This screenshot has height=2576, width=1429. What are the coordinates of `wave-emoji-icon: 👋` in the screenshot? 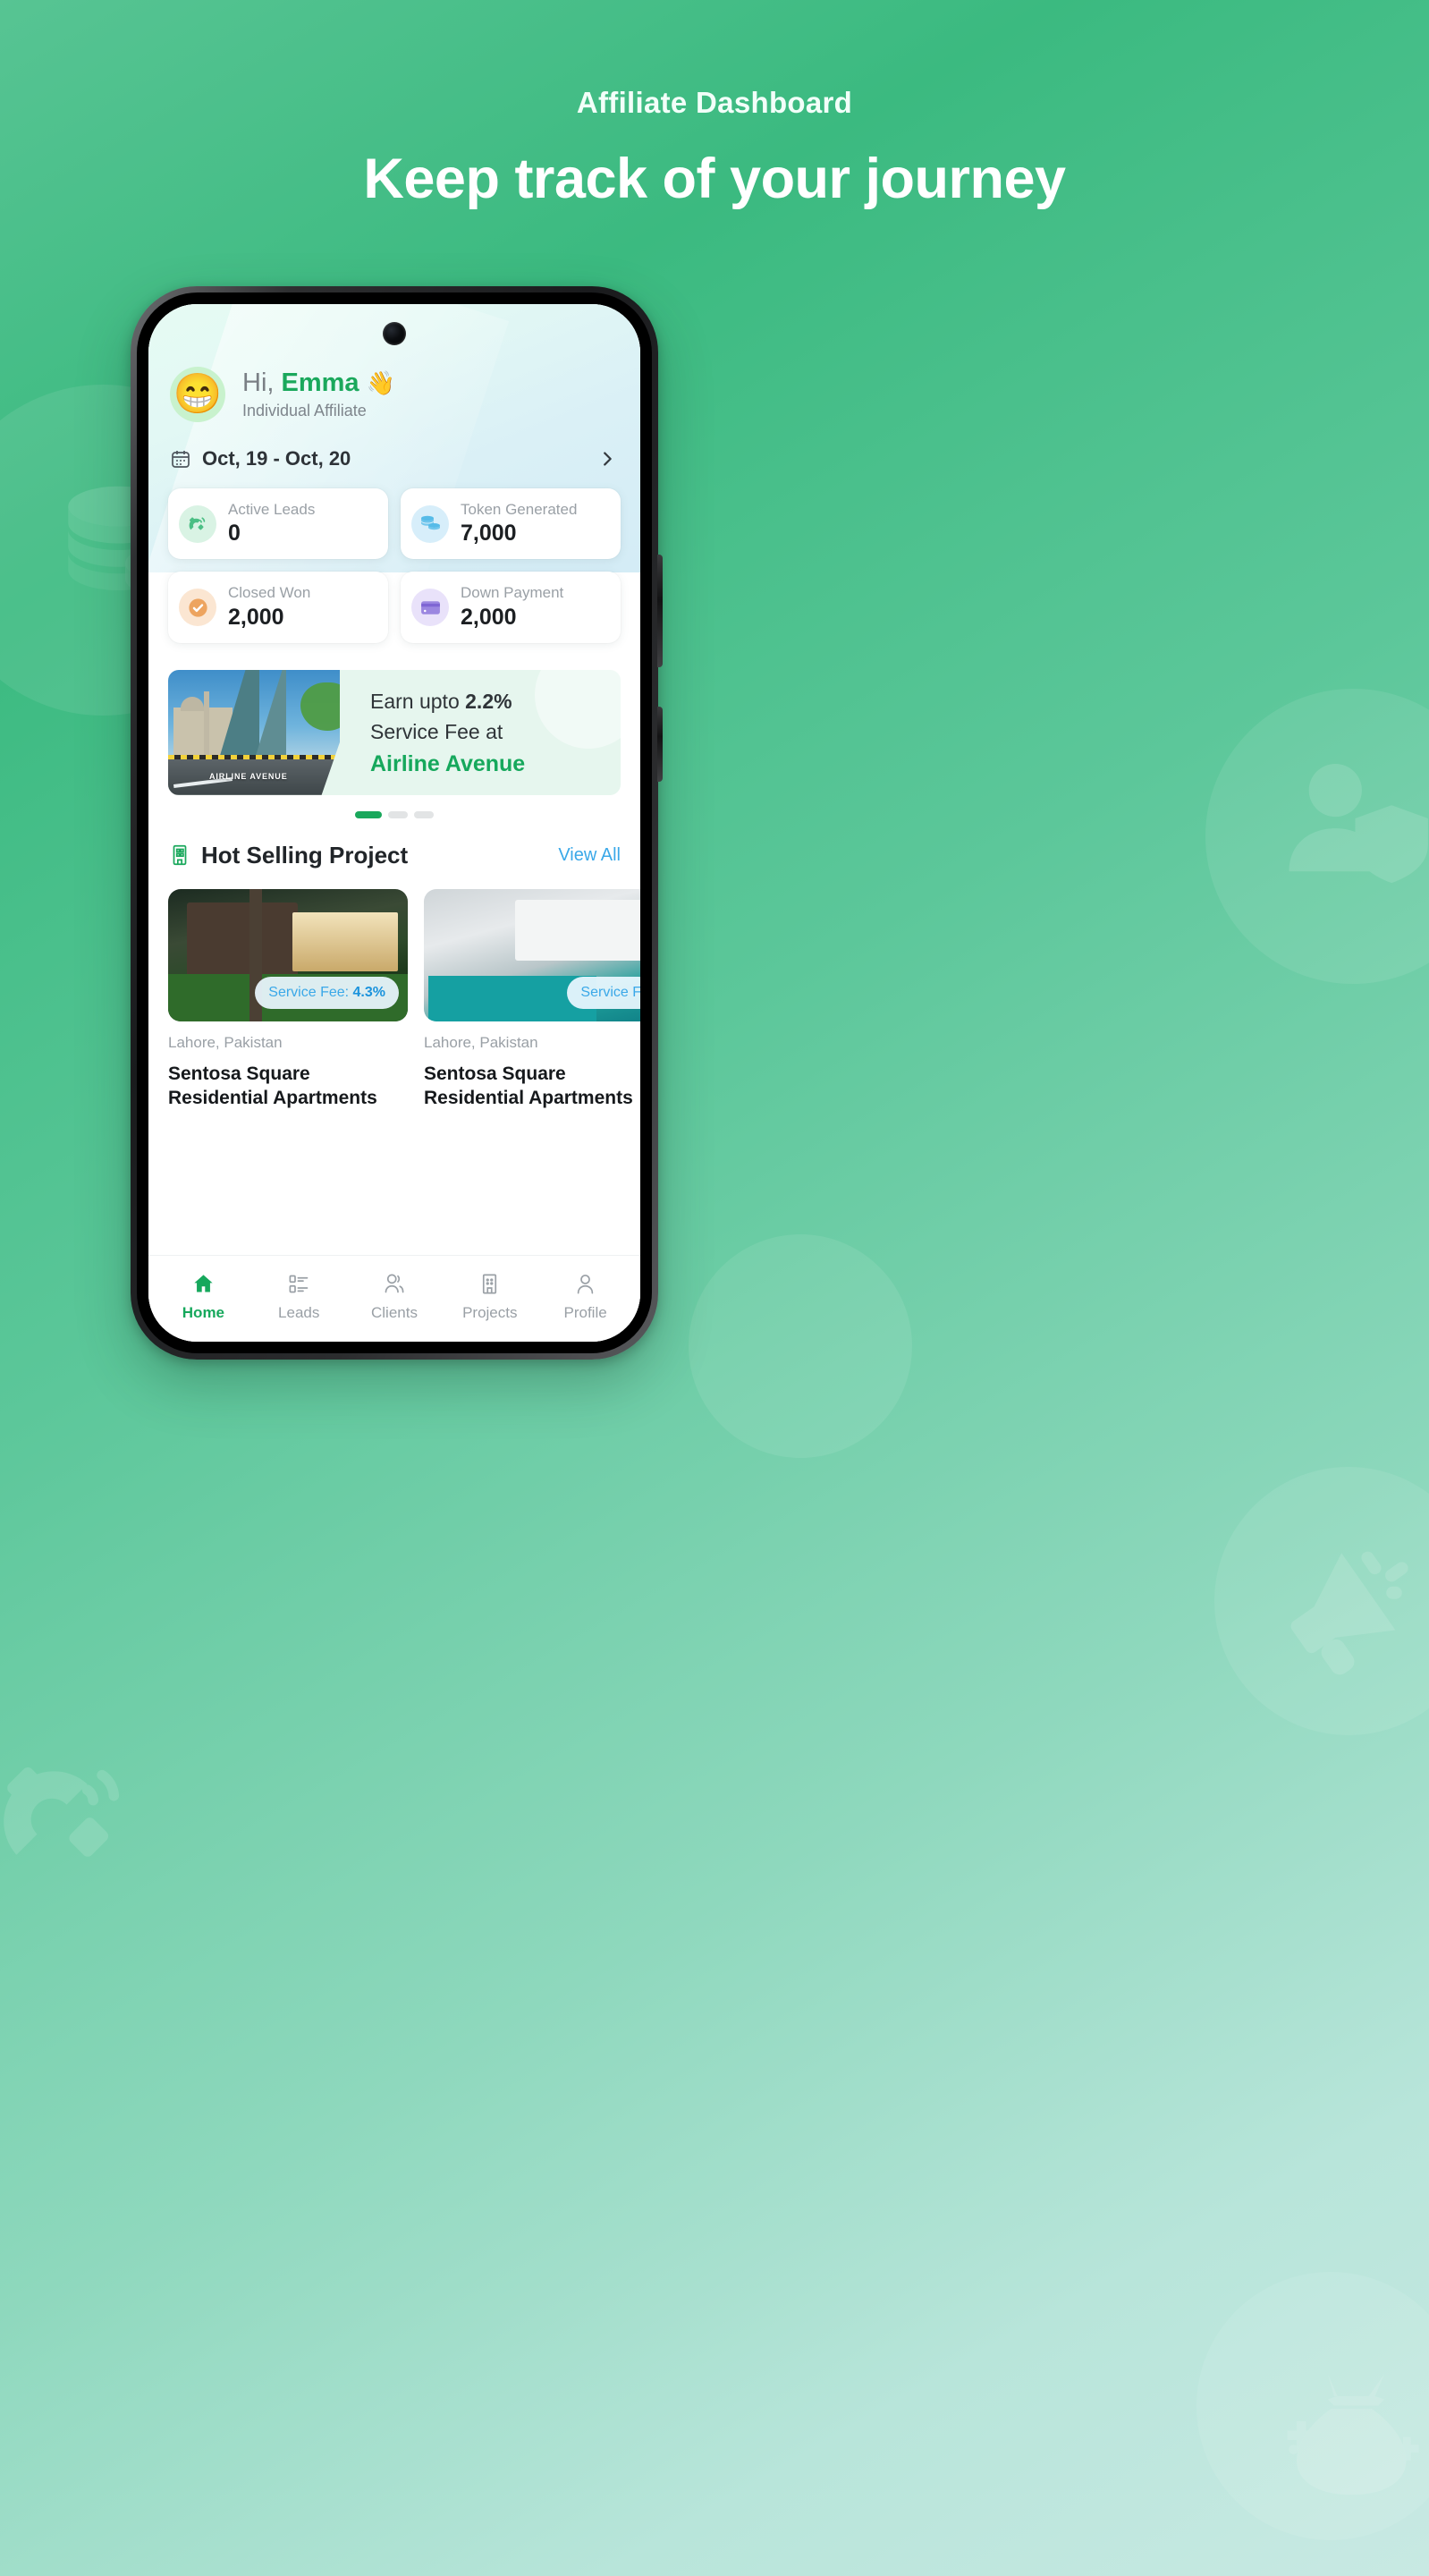 It's located at (380, 383).